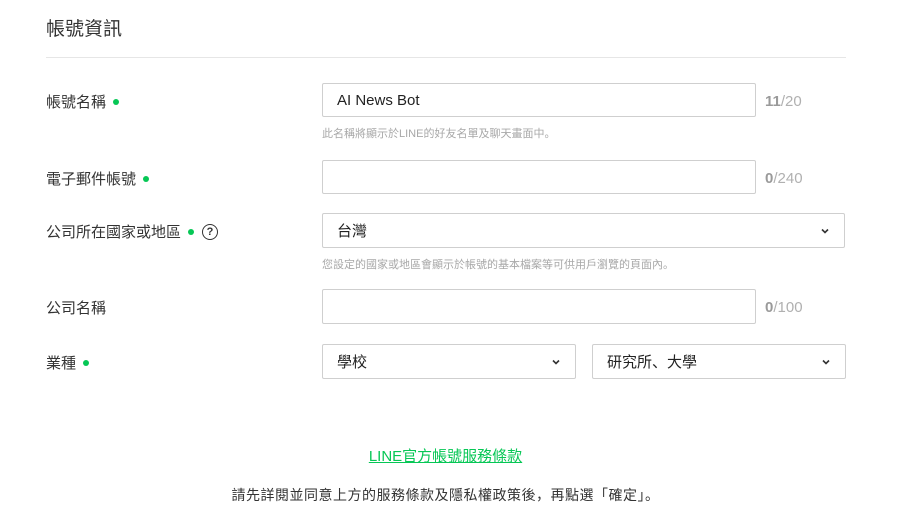 This screenshot has width=906, height=505. I want to click on account-name-count-max: /20, so click(791, 101).